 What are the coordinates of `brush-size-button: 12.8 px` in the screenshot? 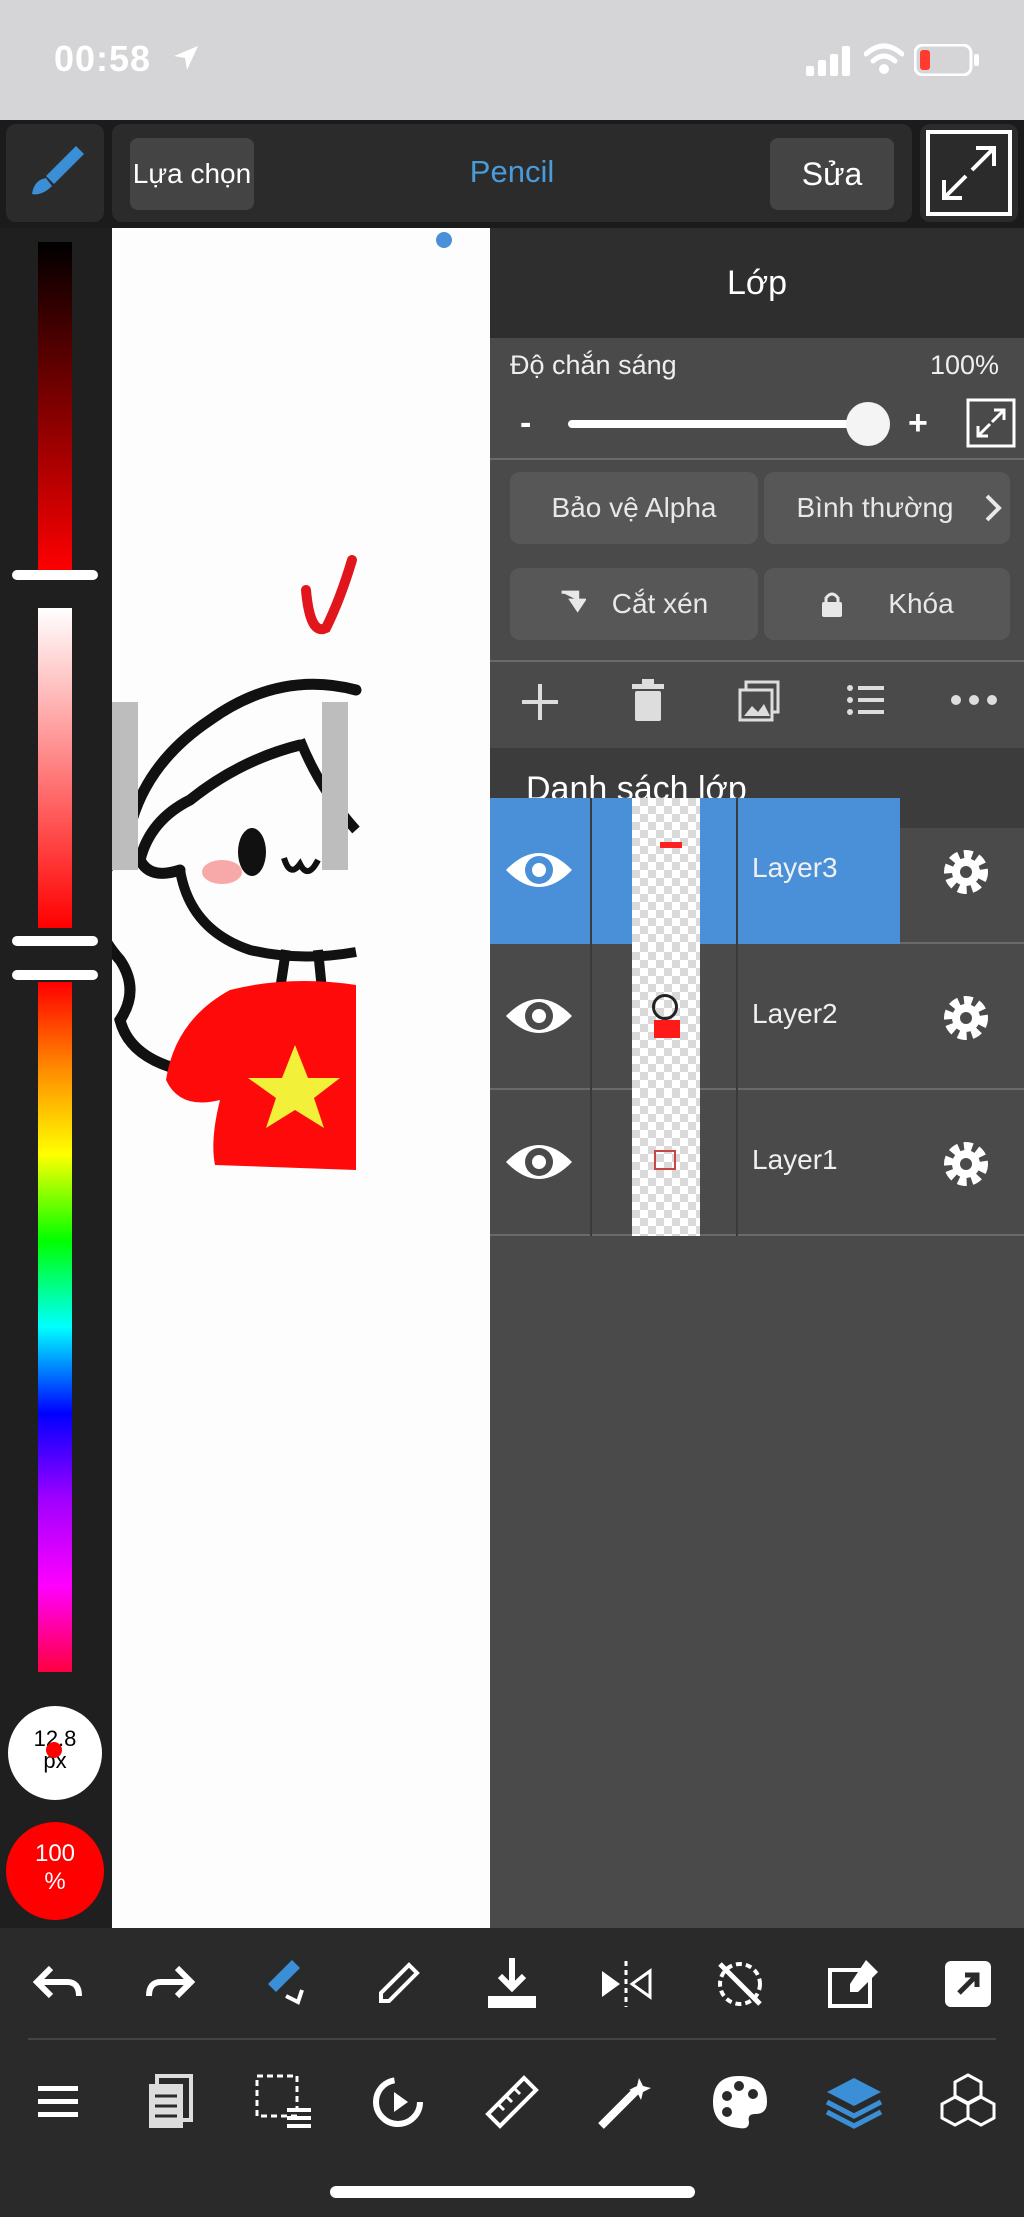 It's located at (55, 1753).